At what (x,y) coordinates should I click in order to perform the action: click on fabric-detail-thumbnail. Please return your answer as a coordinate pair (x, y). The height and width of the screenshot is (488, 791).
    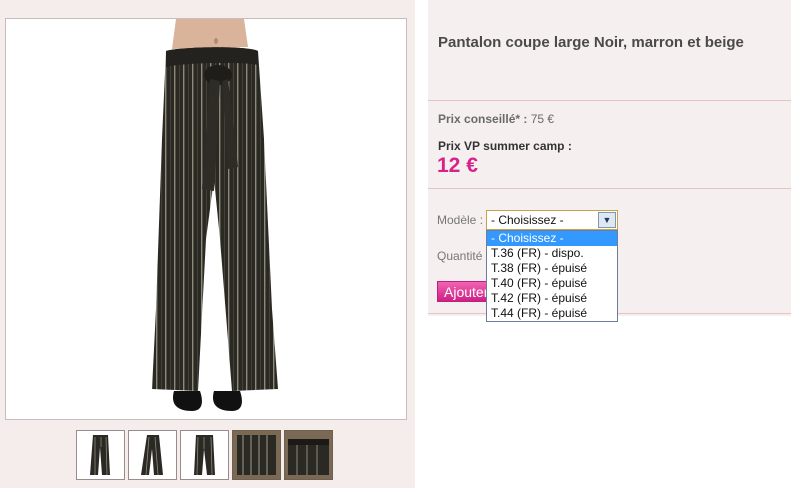
    Looking at the image, I should click on (256, 455).